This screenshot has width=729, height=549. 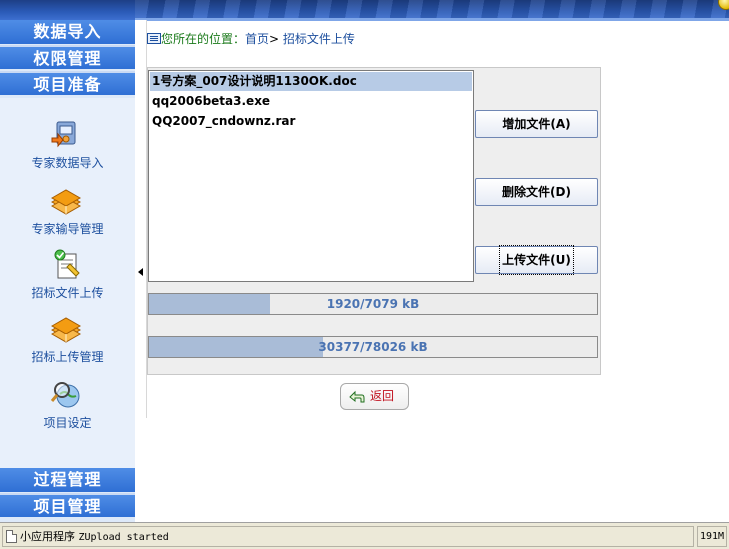 What do you see at coordinates (67, 83) in the screenshot?
I see `menu-project-preparation: 项目准备` at bounding box center [67, 83].